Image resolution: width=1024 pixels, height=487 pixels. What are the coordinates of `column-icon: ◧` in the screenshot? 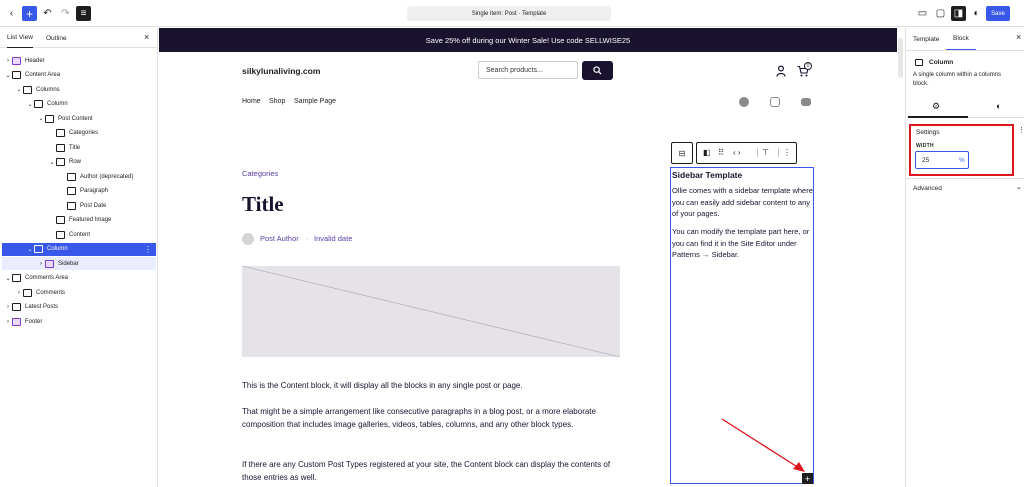 It's located at (707, 152).